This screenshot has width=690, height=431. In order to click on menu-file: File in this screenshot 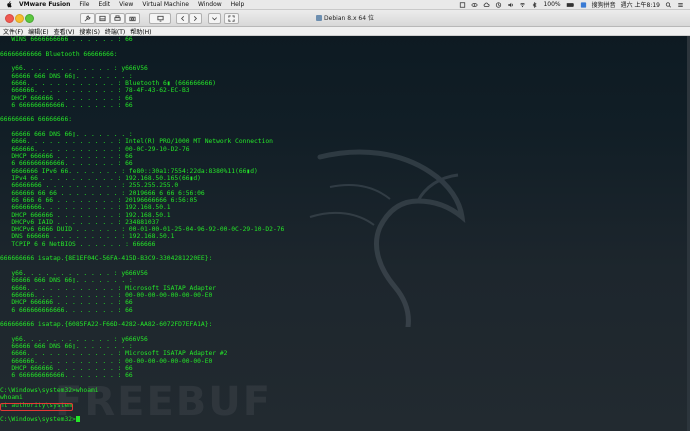, I will do `click(84, 4)`.